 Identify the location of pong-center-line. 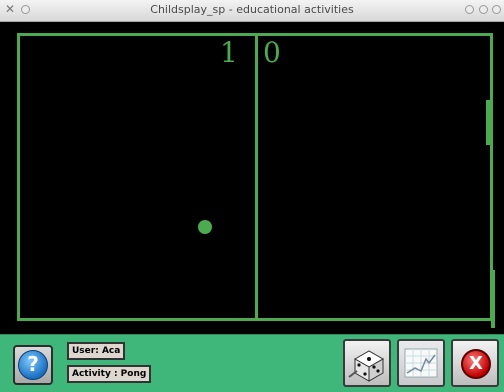
(256, 177).